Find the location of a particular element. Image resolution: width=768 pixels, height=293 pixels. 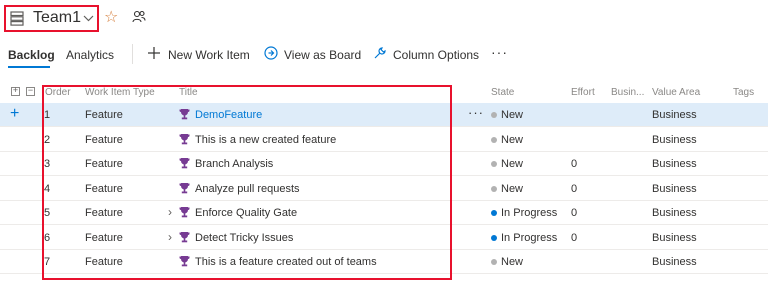

table-row: + ··· 1 Feature DemoFeature New Business is located at coordinates (384, 115).